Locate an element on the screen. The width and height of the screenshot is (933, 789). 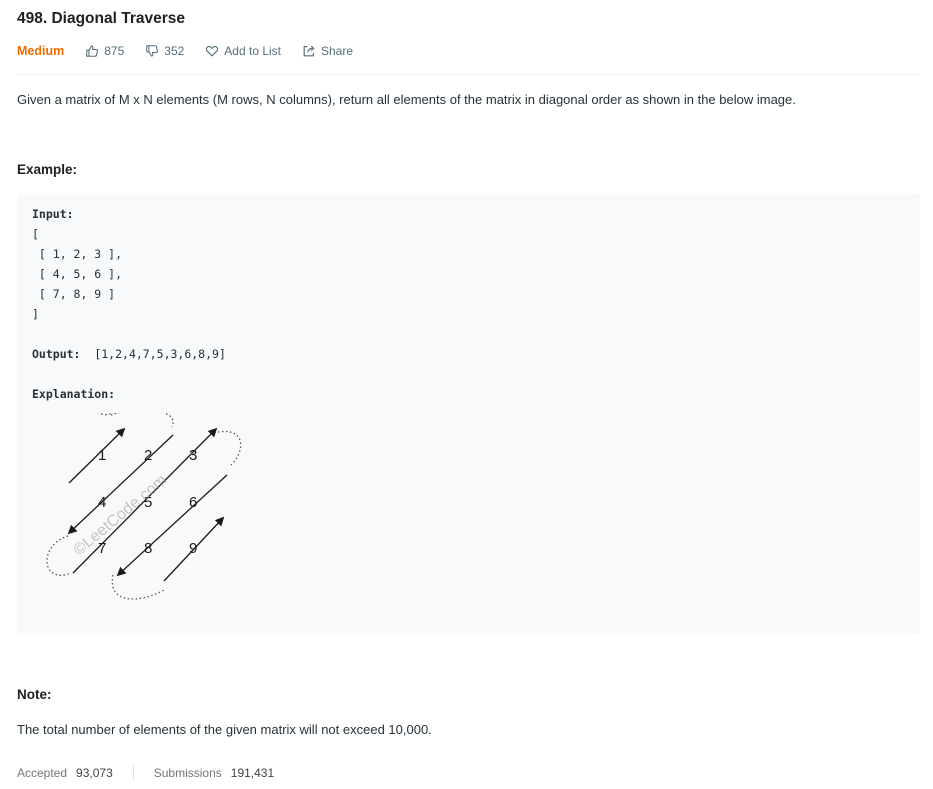
thumbs-down-icon is located at coordinates (152, 51).